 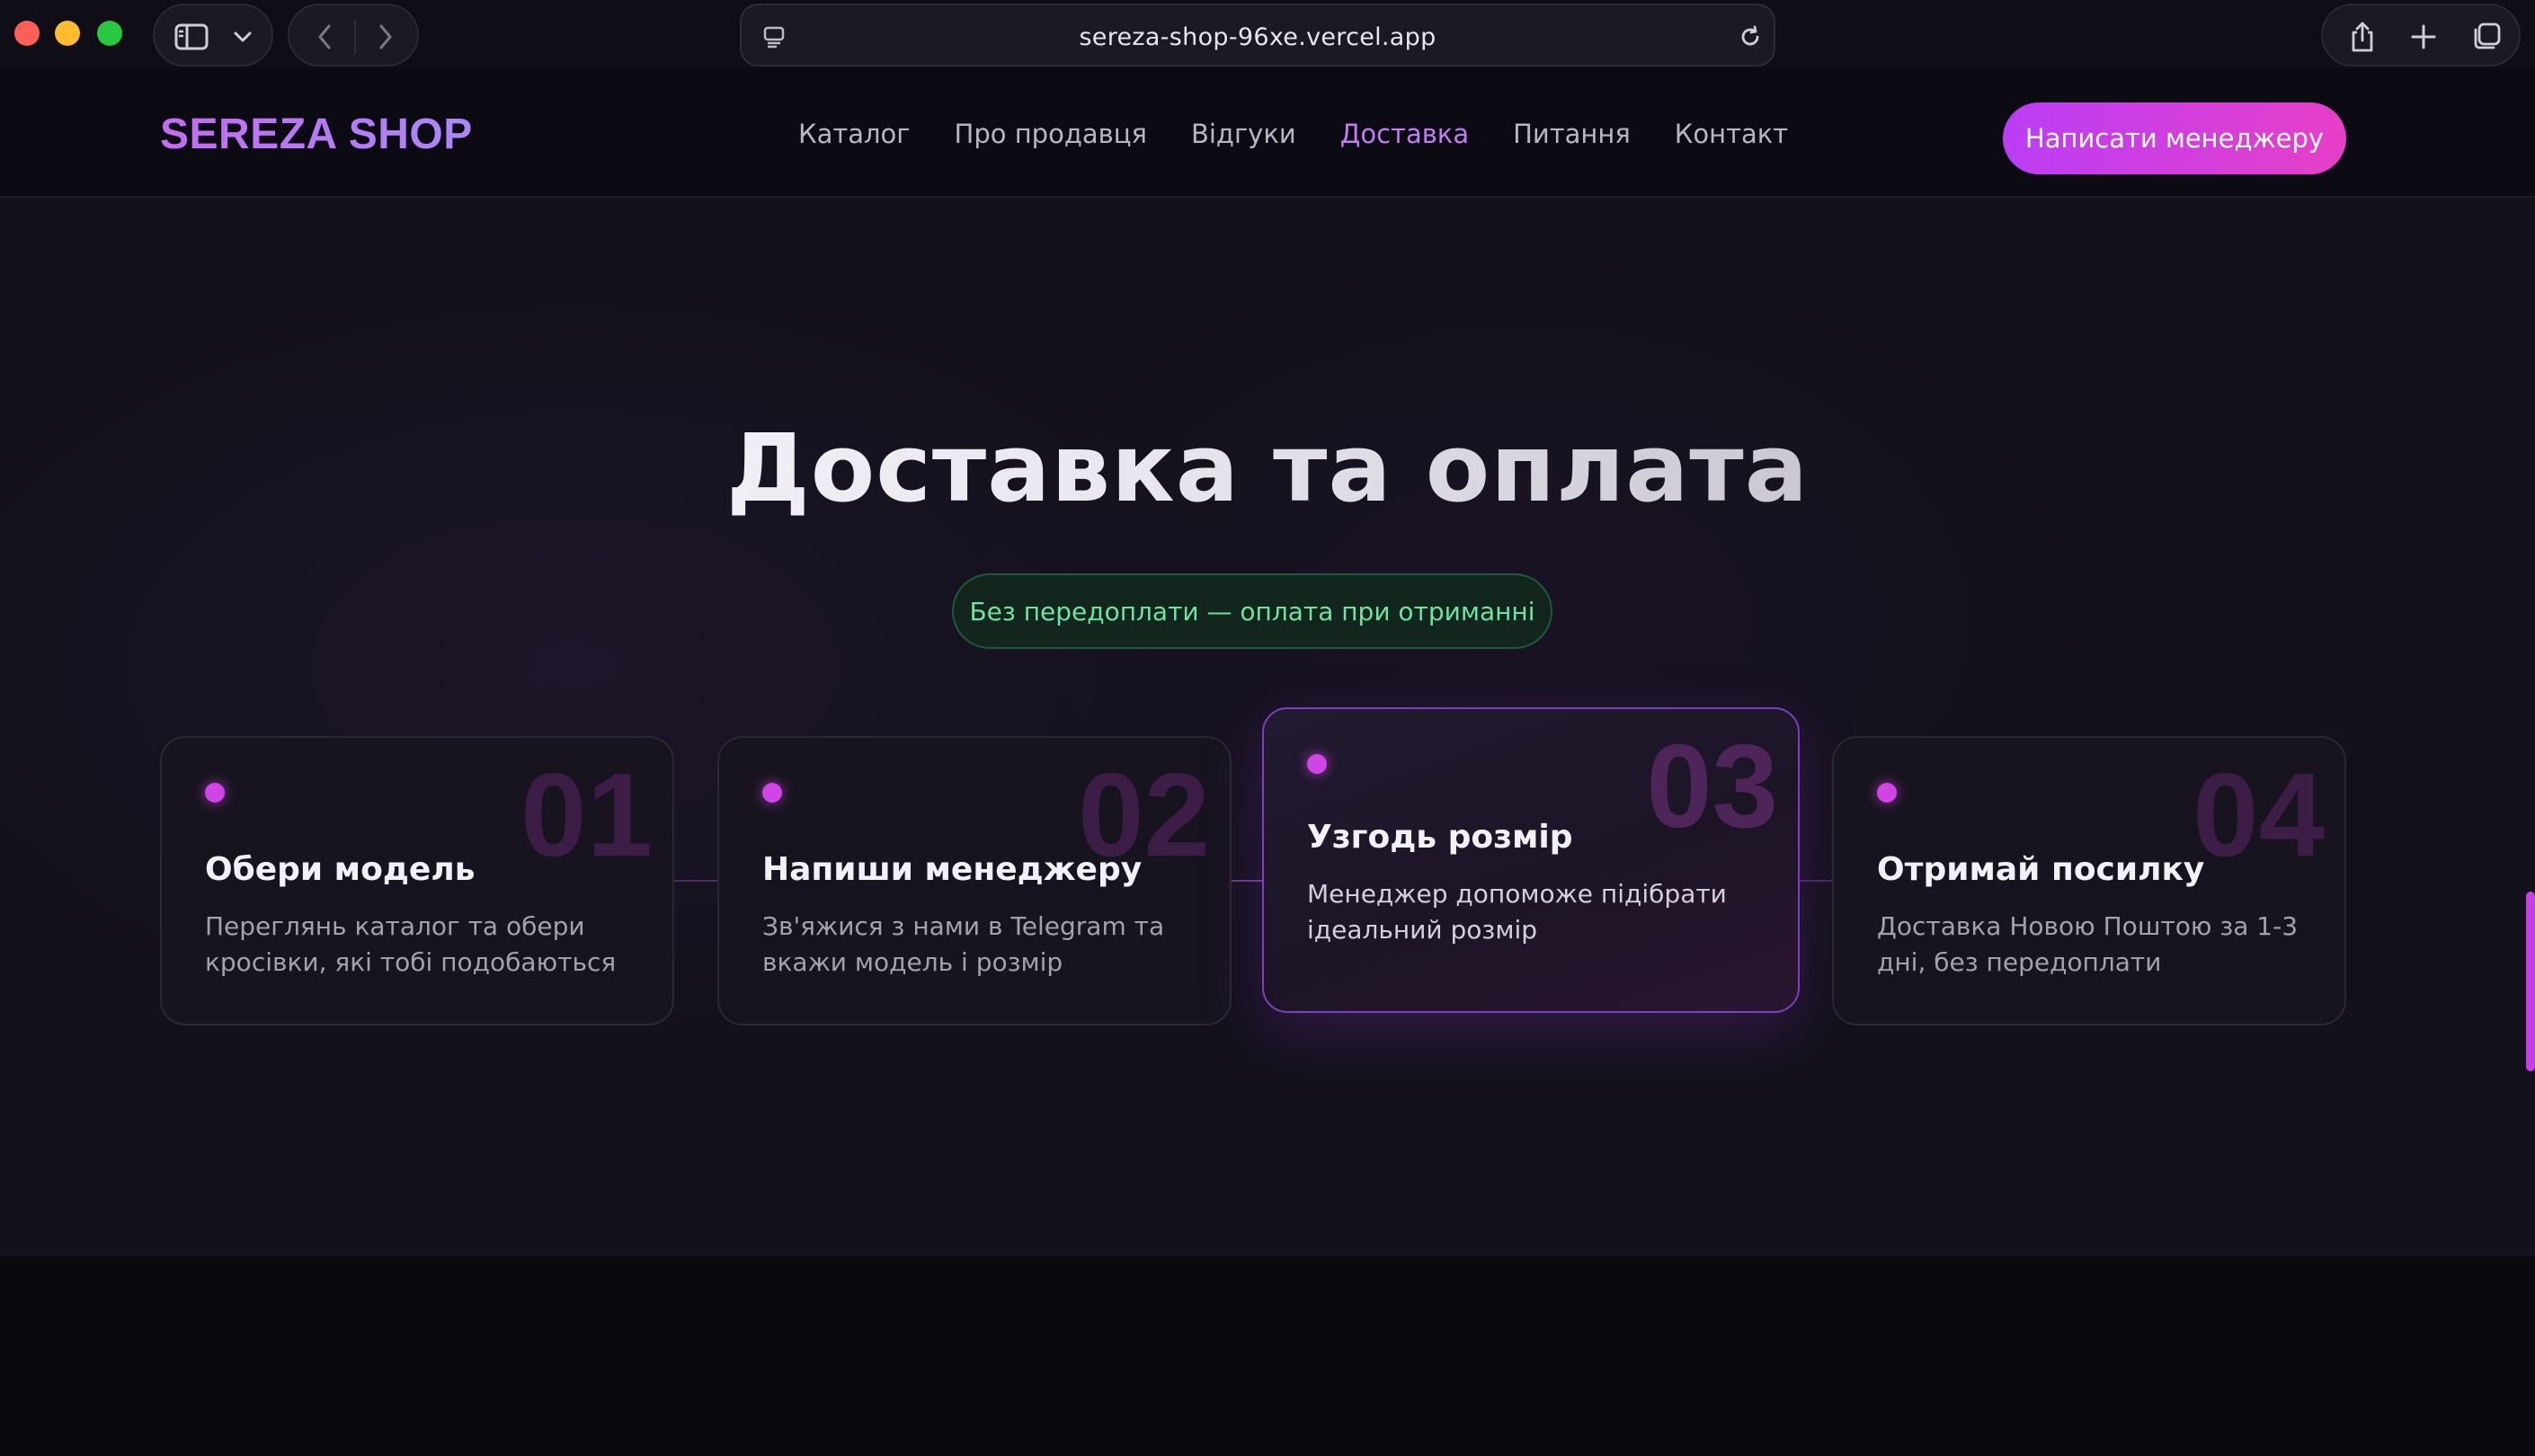 What do you see at coordinates (243, 36) in the screenshot?
I see `chevron-down-icon` at bounding box center [243, 36].